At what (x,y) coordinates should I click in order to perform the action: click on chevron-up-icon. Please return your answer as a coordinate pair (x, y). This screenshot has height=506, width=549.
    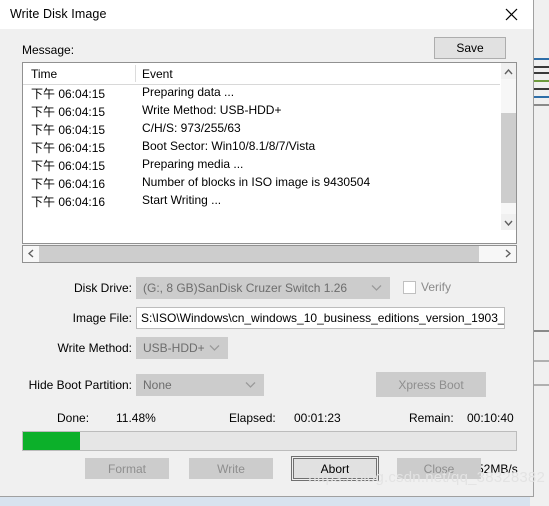
    Looking at the image, I should click on (508, 71).